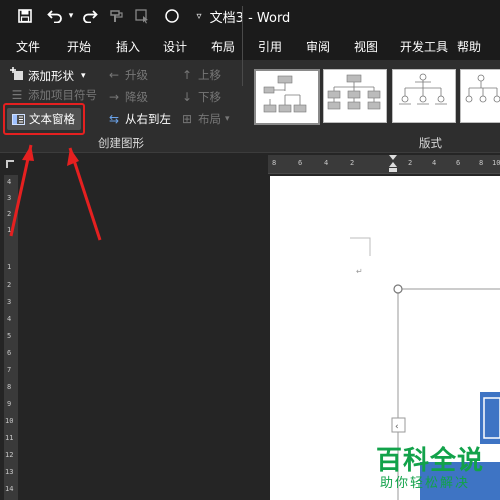 The height and width of the screenshot is (500, 500). Describe the element at coordinates (55, 192) in the screenshot. I see `annotation-arrows` at that location.